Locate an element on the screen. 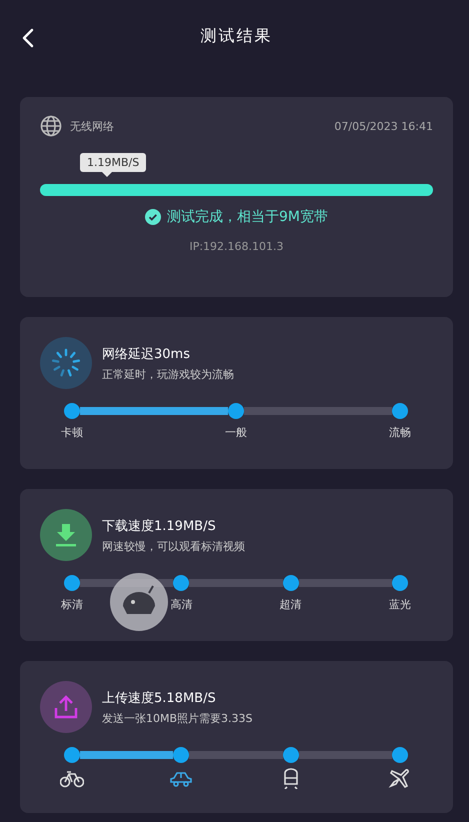  test-datetime: 07/05/2023 16:41 is located at coordinates (383, 126).